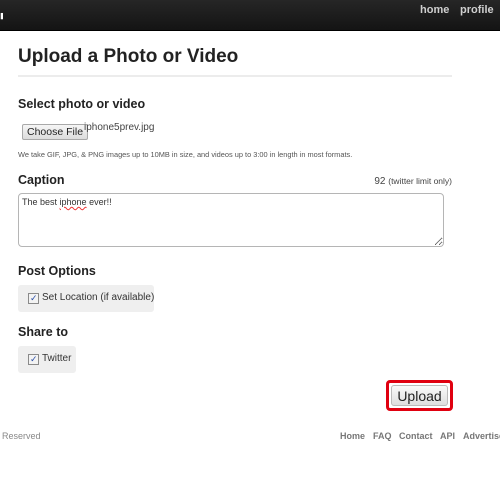 This screenshot has width=500, height=500. I want to click on footer-link-home: Home, so click(352, 436).